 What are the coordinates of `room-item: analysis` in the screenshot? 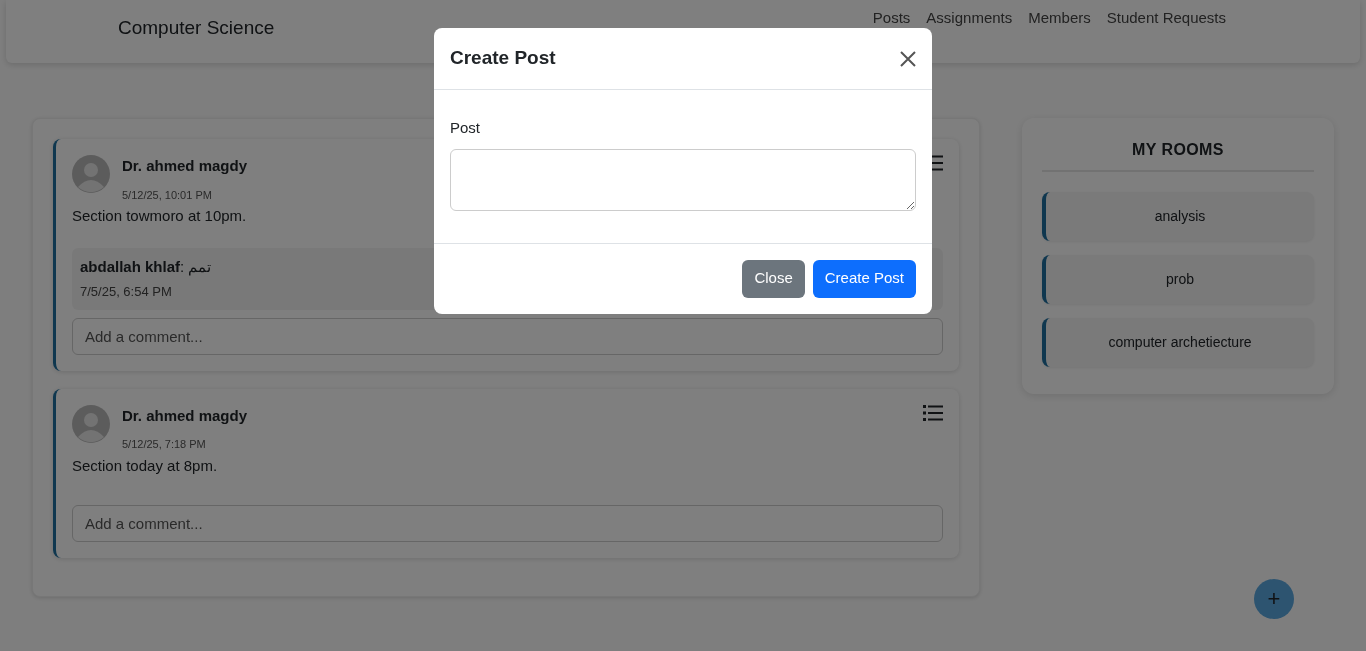 It's located at (1178, 216).